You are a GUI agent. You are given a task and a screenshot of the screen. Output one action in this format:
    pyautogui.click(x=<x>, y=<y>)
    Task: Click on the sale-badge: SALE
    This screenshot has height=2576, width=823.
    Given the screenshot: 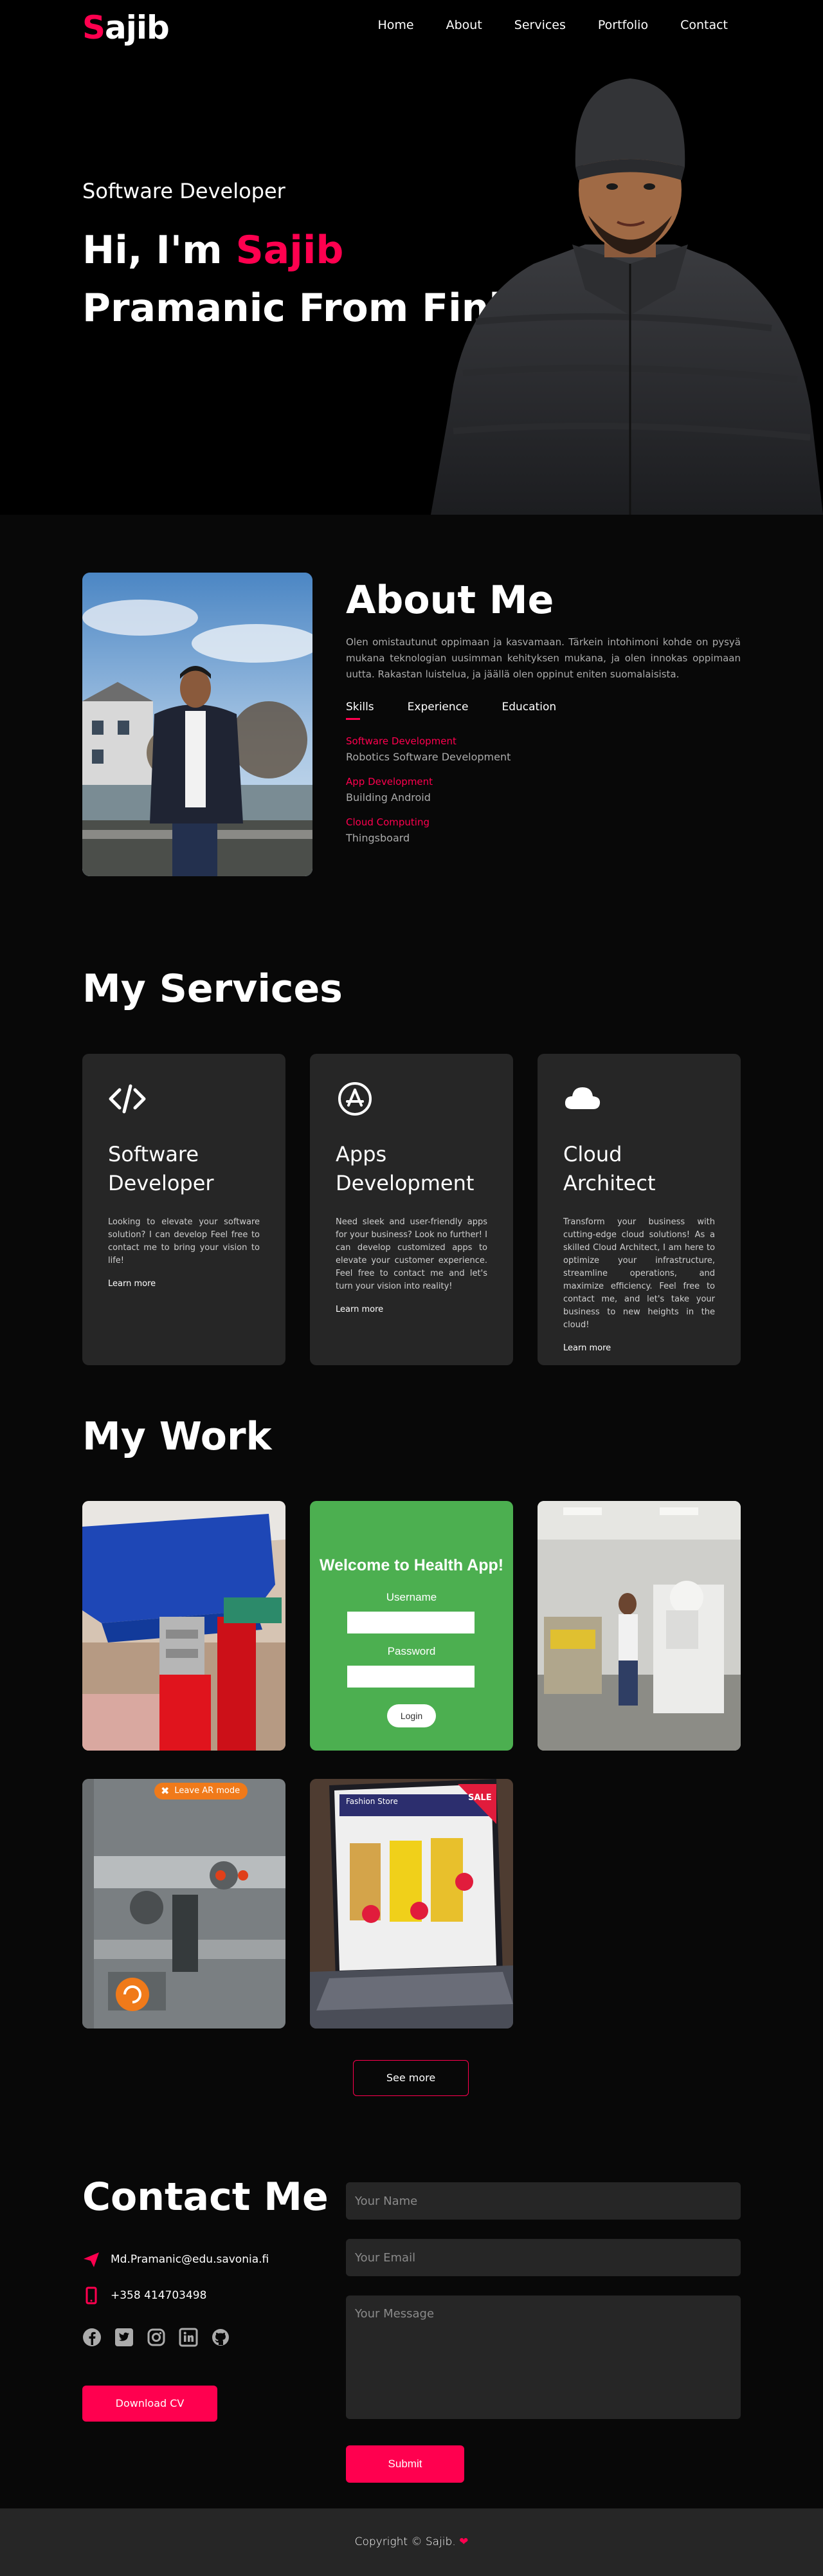 What is the action you would take?
    pyautogui.click(x=480, y=1798)
    